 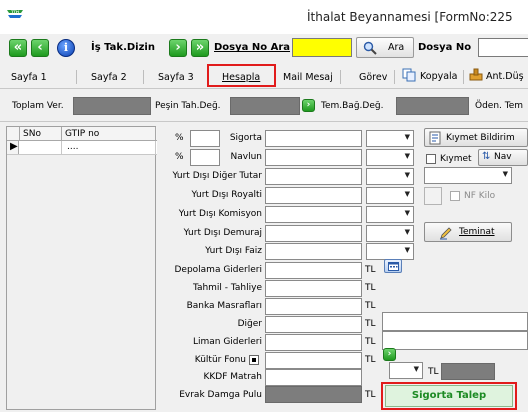 What do you see at coordinates (432, 106) in the screenshot?
I see `tem-bag-field` at bounding box center [432, 106].